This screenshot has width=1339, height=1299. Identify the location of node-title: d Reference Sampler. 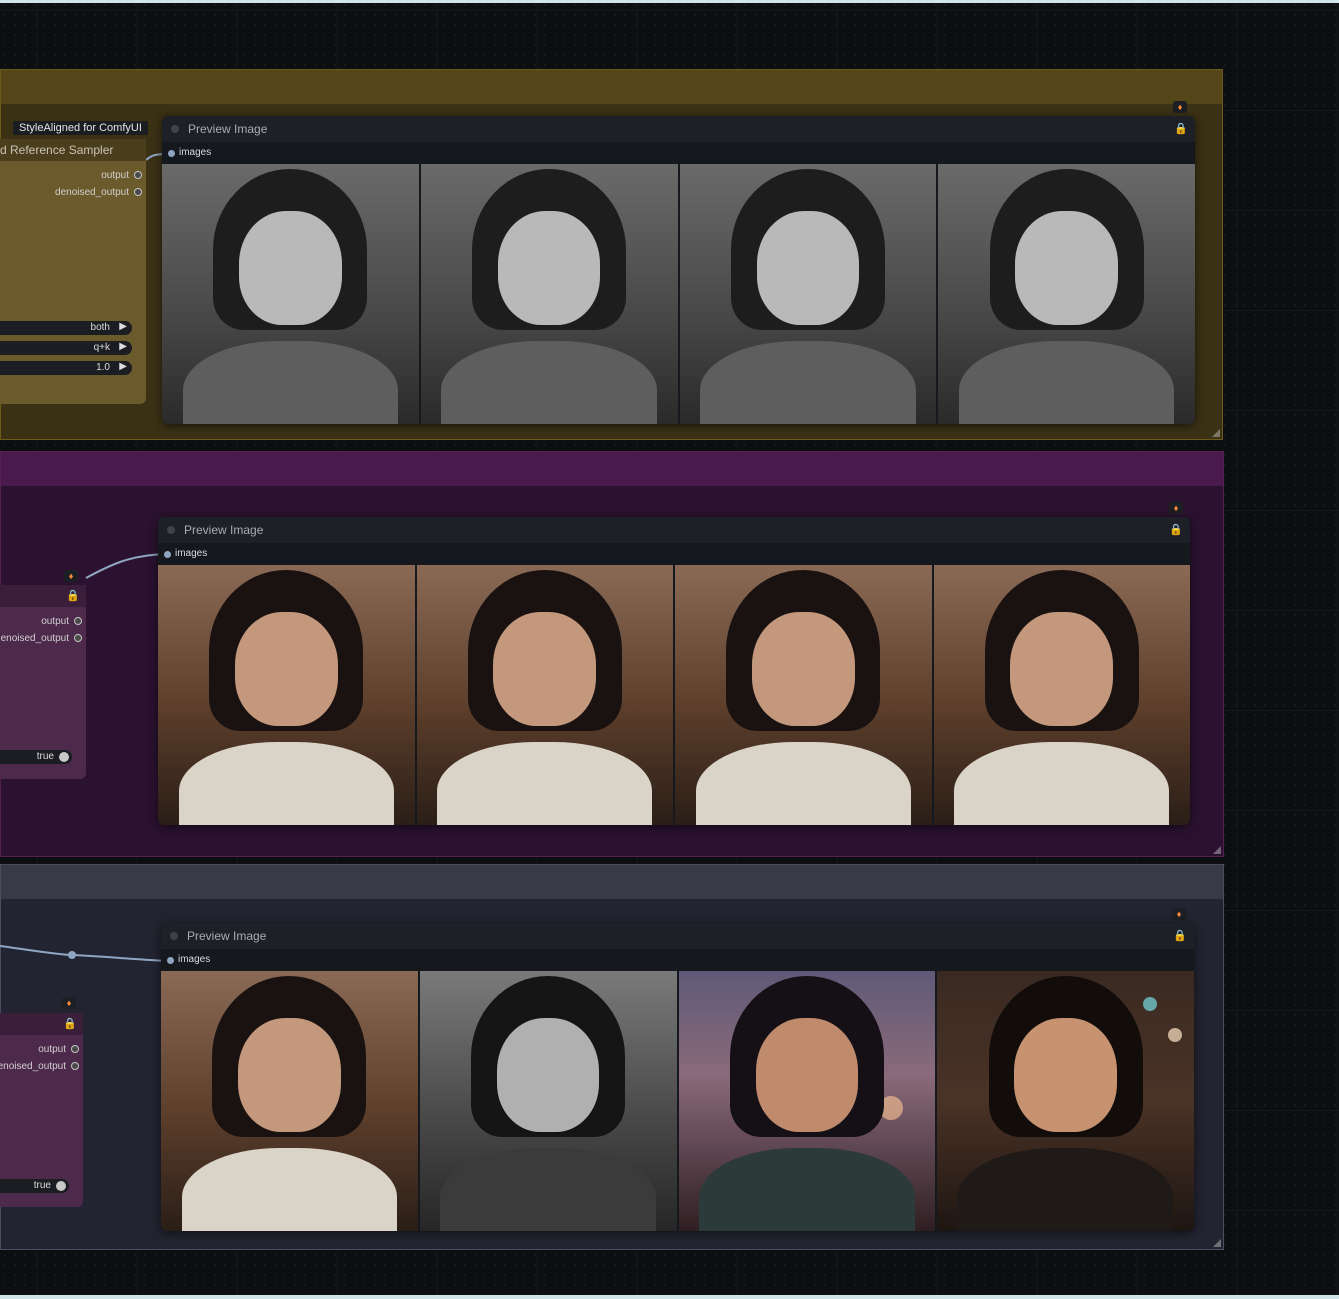
(57, 150).